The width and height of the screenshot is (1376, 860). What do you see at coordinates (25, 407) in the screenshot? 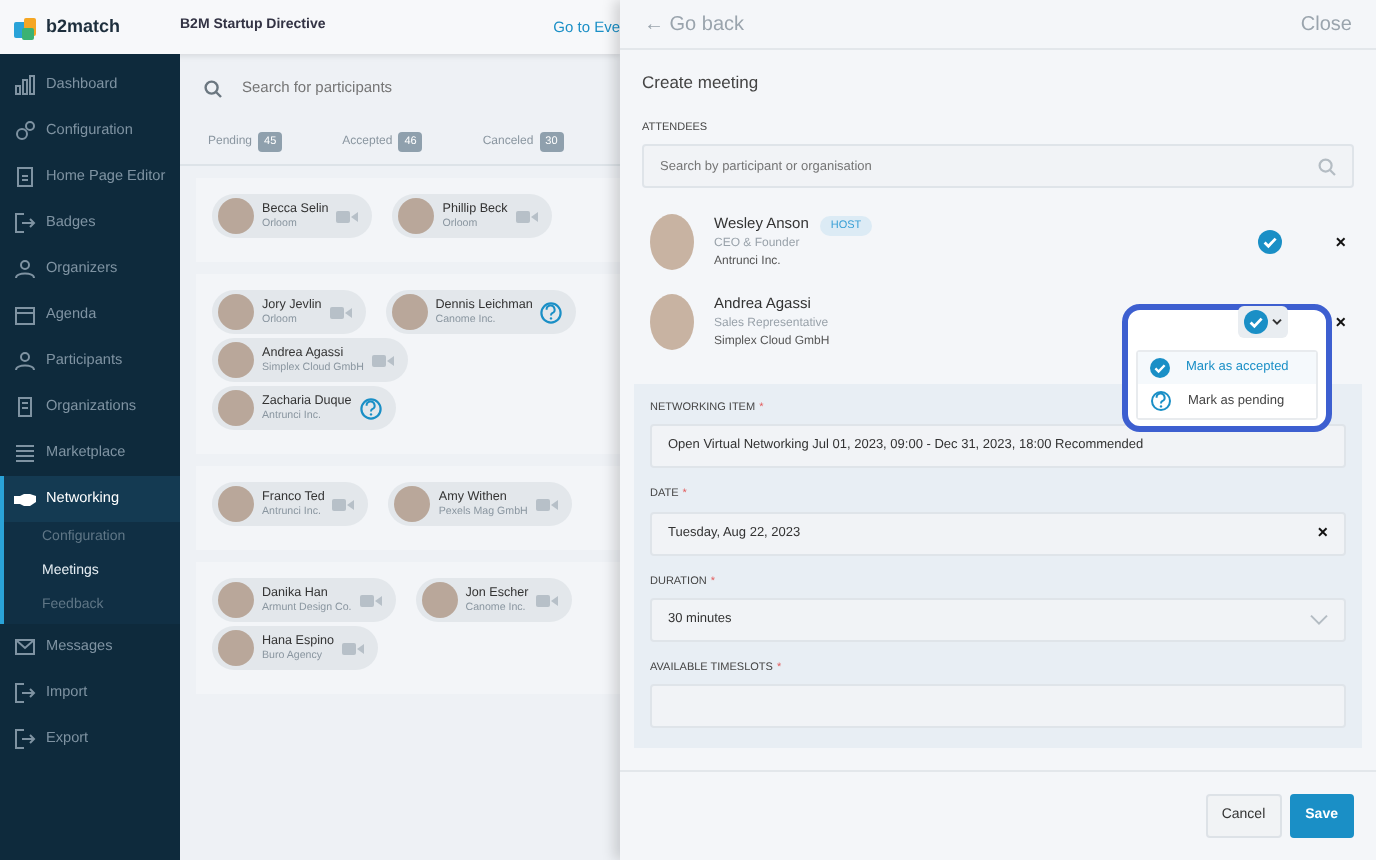
I see `building-icon` at bounding box center [25, 407].